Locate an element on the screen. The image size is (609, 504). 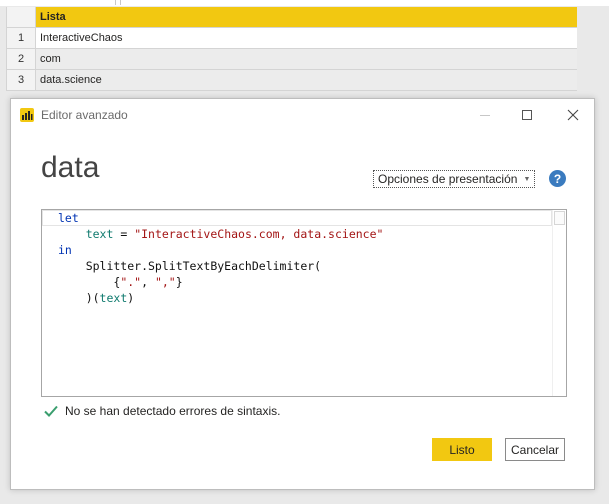
query-name-heading: data is located at coordinates (70, 167).